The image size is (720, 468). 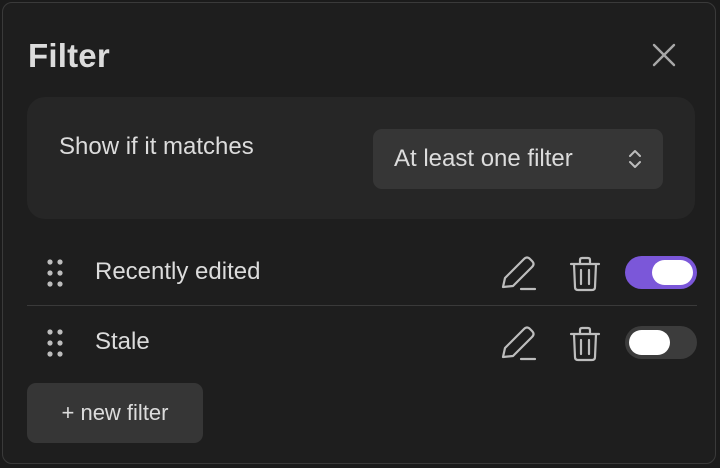 What do you see at coordinates (115, 413) in the screenshot?
I see `new-filter-button: + new filter` at bounding box center [115, 413].